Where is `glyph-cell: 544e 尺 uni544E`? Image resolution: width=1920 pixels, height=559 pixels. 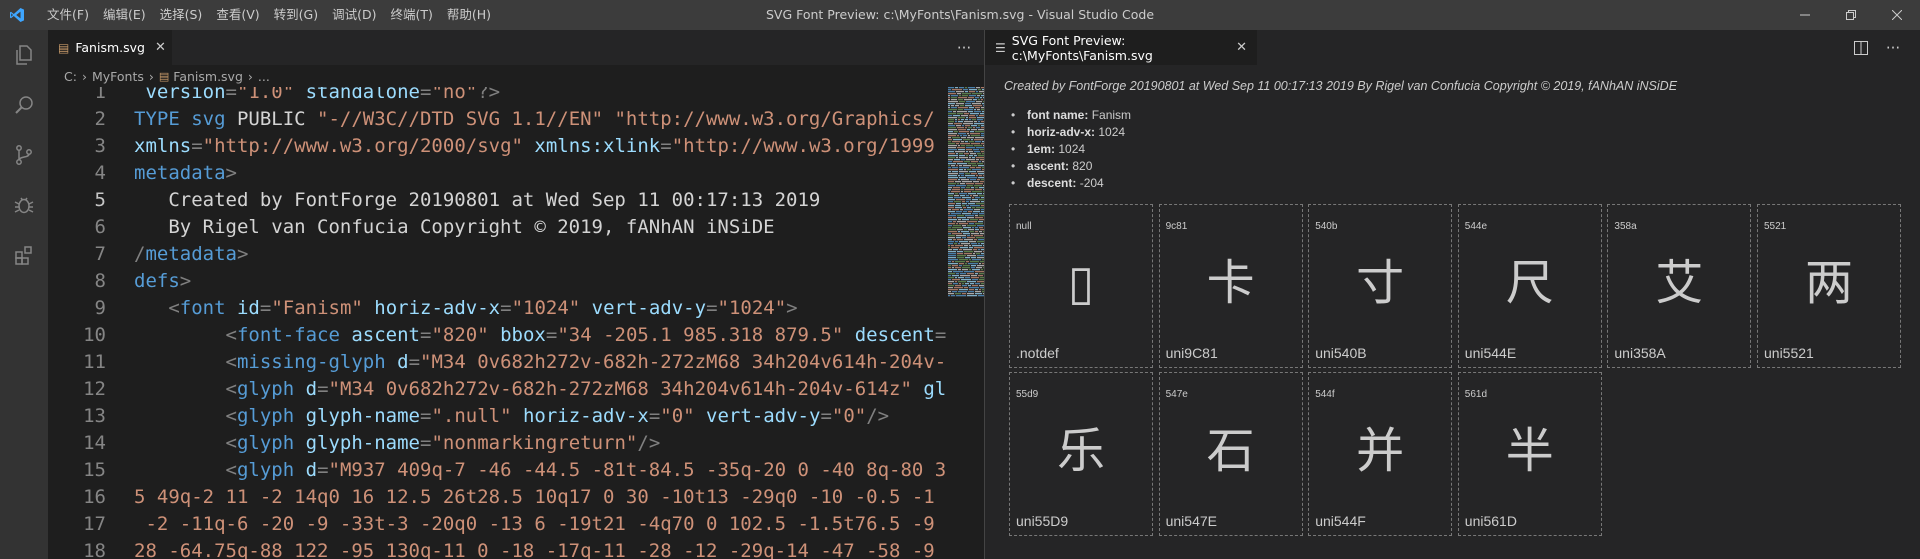 glyph-cell: 544e 尺 uni544E is located at coordinates (1529, 286).